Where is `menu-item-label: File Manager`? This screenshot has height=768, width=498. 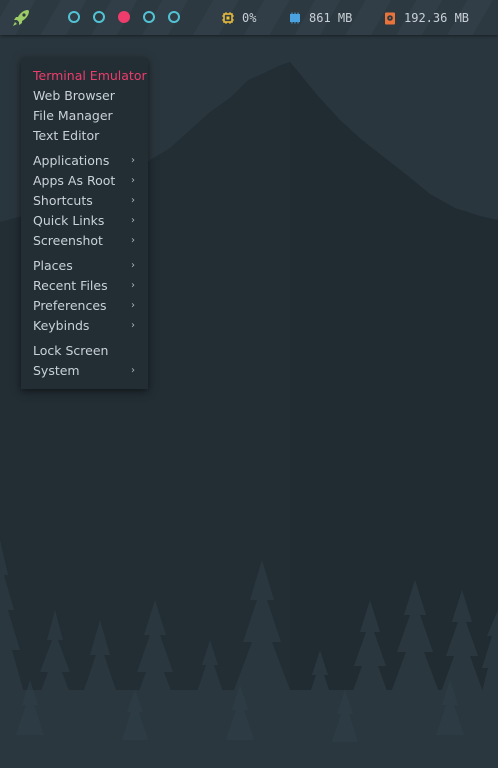 menu-item-label: File Manager is located at coordinates (73, 115).